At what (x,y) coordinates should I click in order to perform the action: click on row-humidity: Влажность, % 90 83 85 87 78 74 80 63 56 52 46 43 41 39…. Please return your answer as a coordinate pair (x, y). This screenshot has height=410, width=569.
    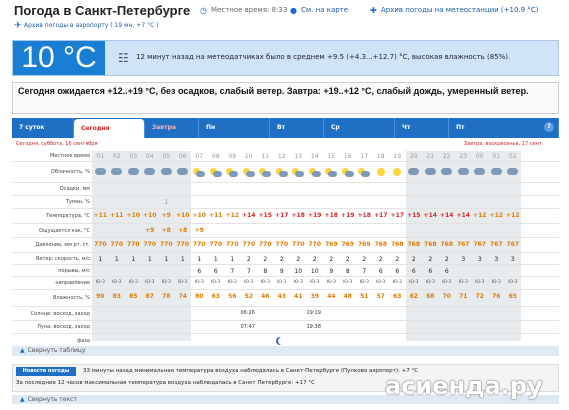
    Looking at the image, I should click on (285, 298).